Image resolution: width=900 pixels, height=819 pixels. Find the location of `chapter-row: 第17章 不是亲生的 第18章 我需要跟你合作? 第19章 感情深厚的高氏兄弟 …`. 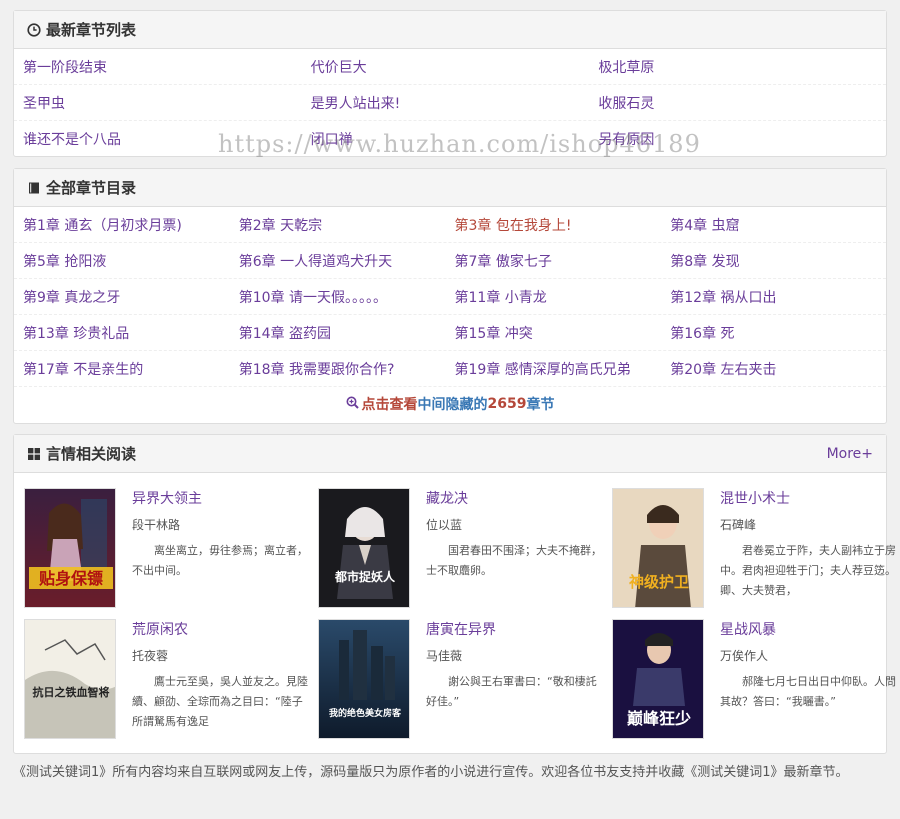

chapter-row: 第17章 不是亲生的 第18章 我需要跟你合作? 第19章 感情深厚的高氏兄弟 … is located at coordinates (450, 369).